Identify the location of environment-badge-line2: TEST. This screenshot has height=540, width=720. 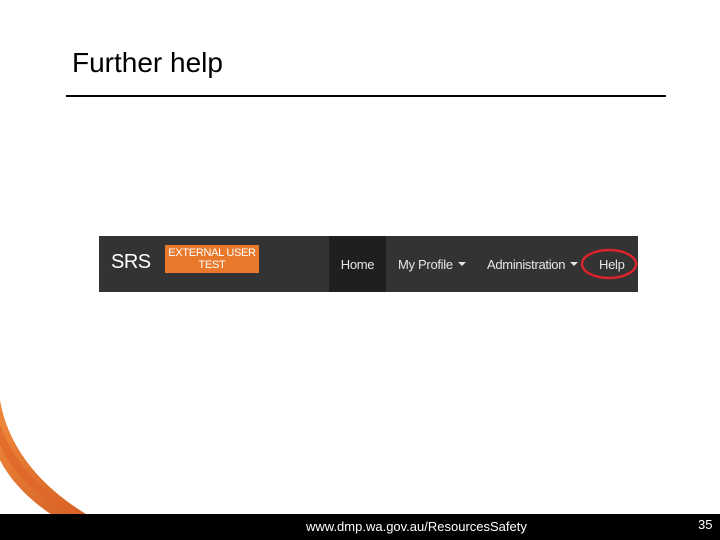
(212, 265).